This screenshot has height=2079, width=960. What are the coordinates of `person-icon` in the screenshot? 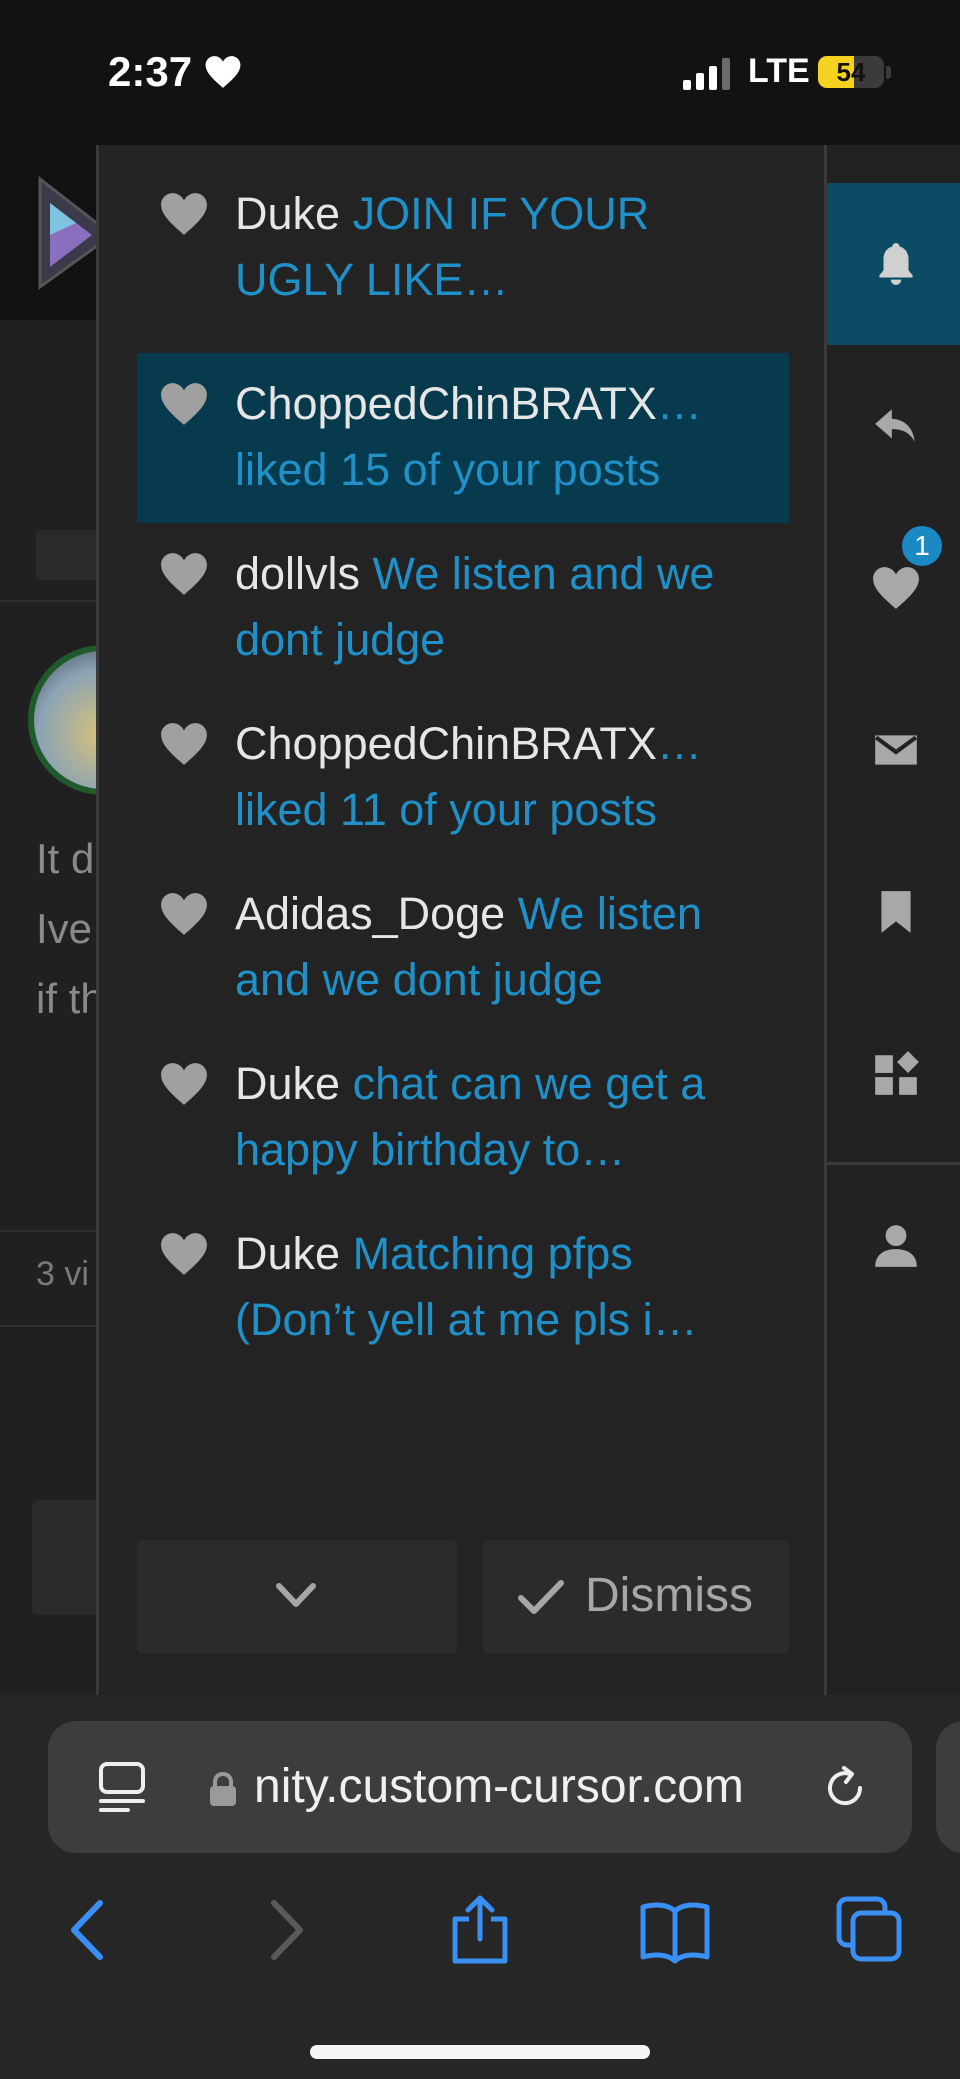 It's located at (896, 1246).